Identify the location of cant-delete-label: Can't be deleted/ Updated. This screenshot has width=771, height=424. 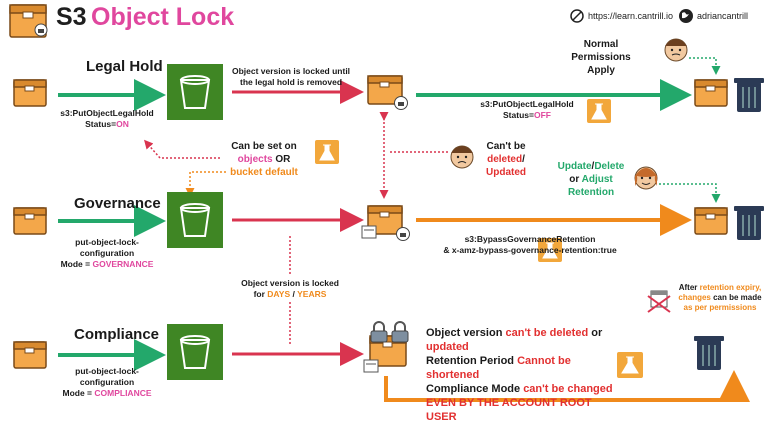
(506, 159).